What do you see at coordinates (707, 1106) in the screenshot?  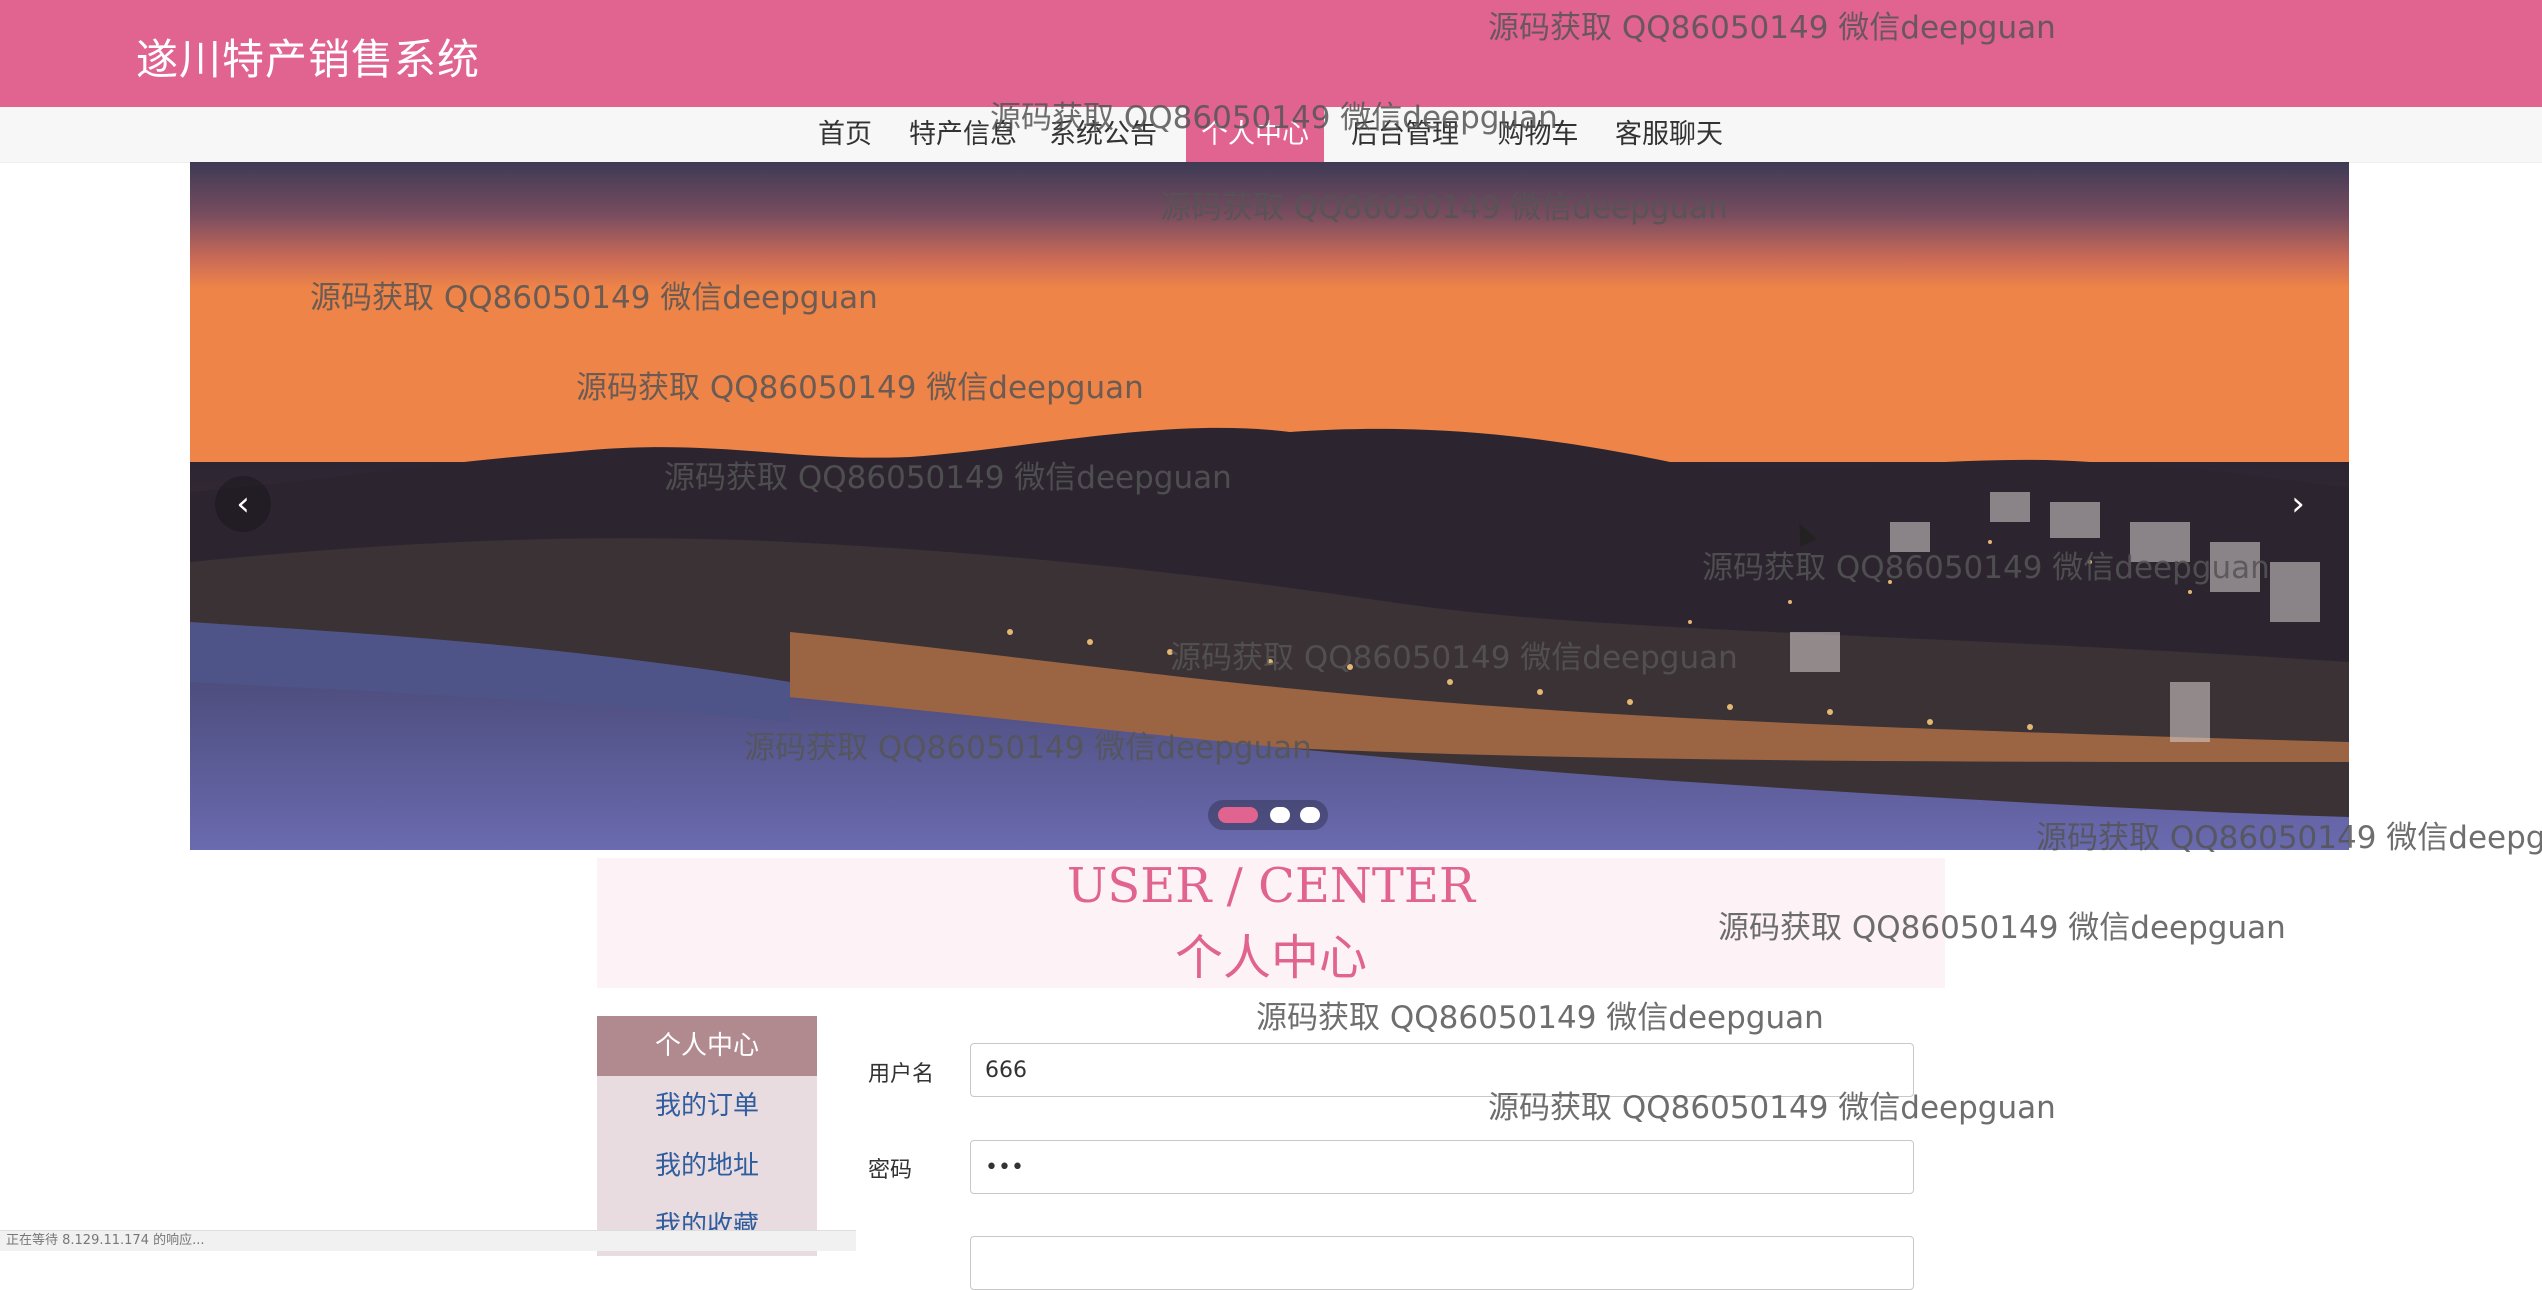 I see `side-item-my-orders: 我的订单` at bounding box center [707, 1106].